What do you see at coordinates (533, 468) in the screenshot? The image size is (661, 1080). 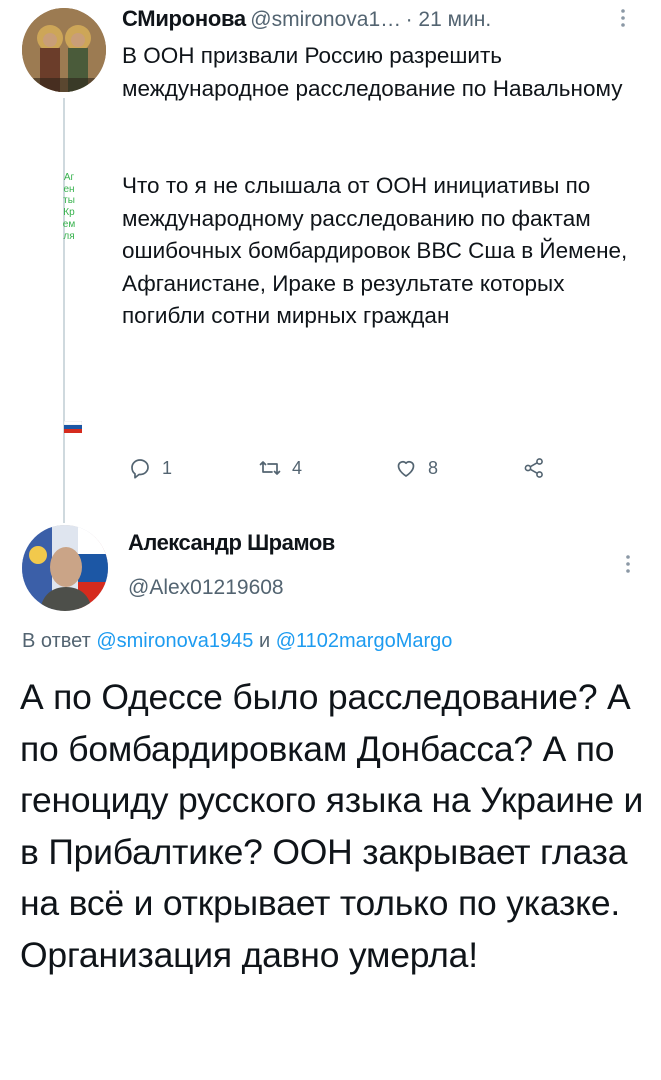 I see `share-icon` at bounding box center [533, 468].